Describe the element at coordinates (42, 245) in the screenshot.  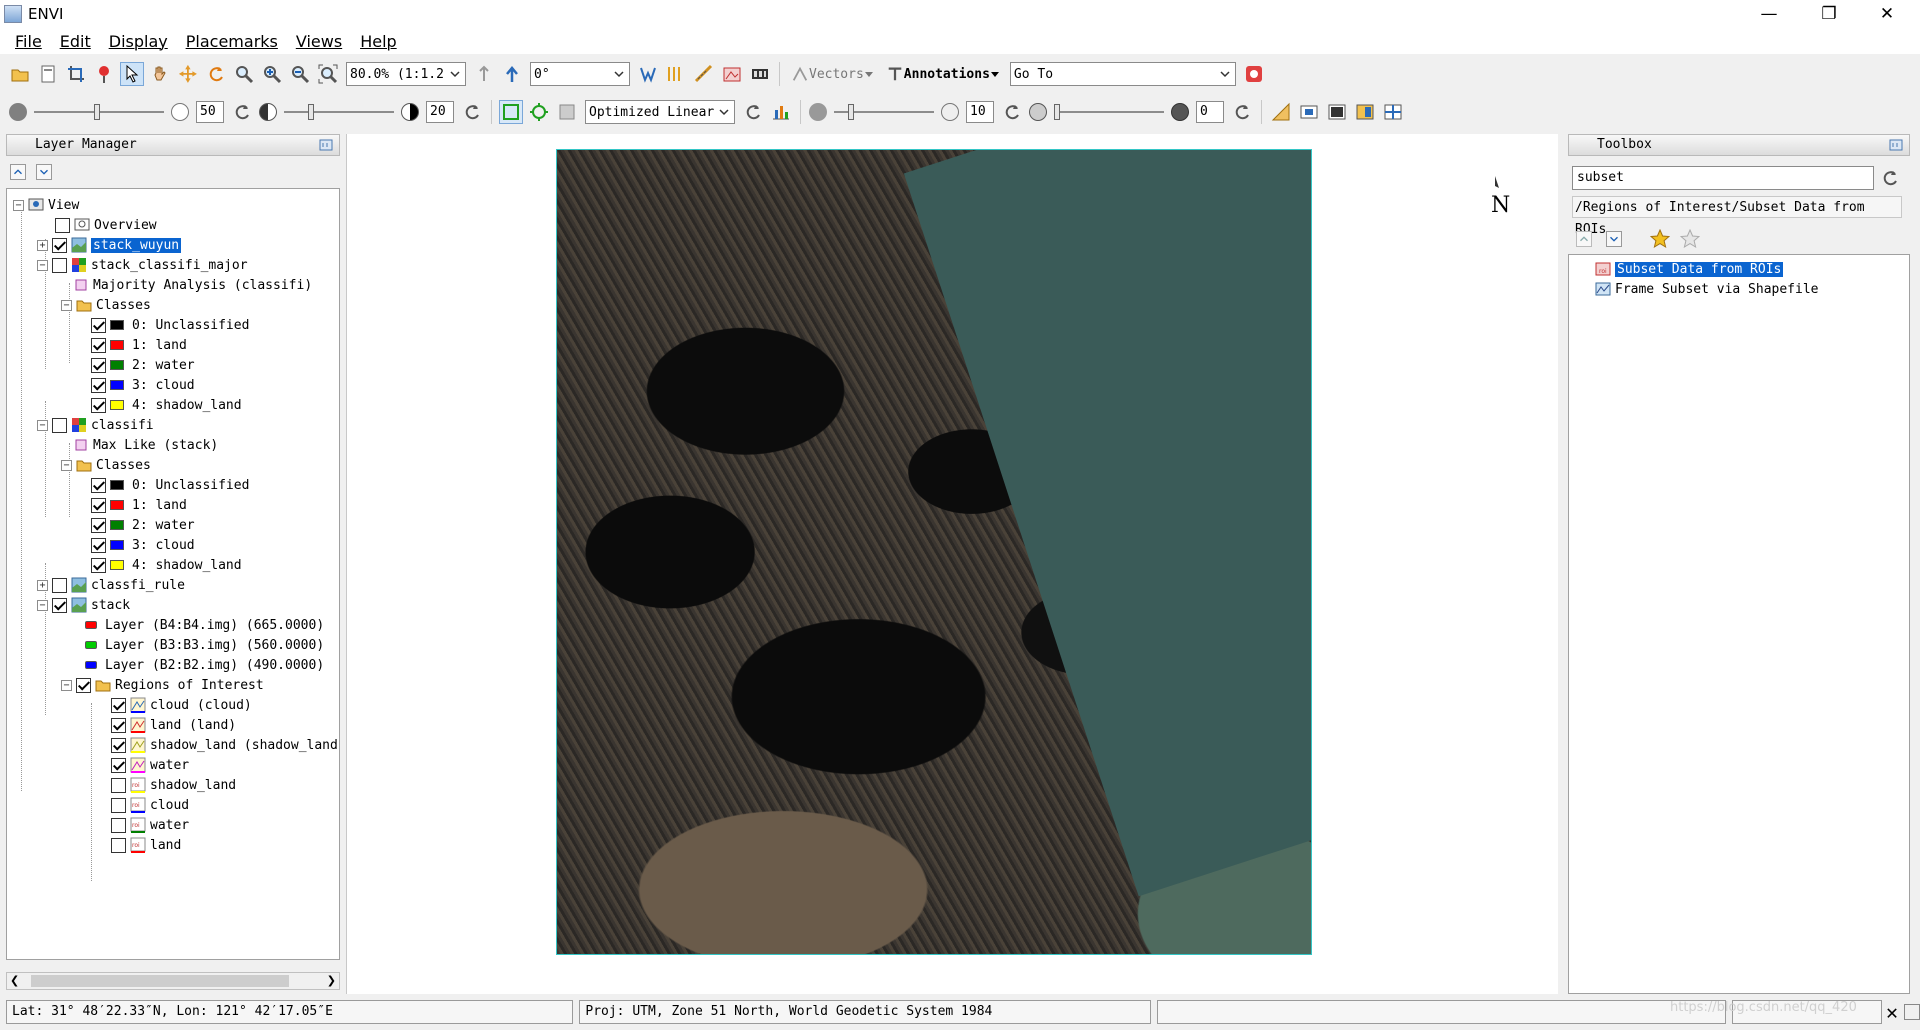
I see `expand-toggle: +` at that location.